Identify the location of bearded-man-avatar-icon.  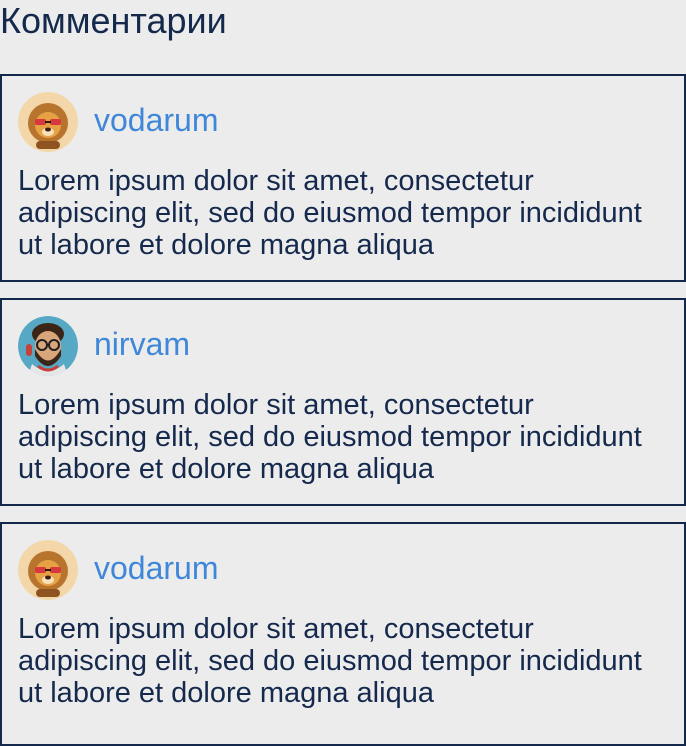
(48, 346).